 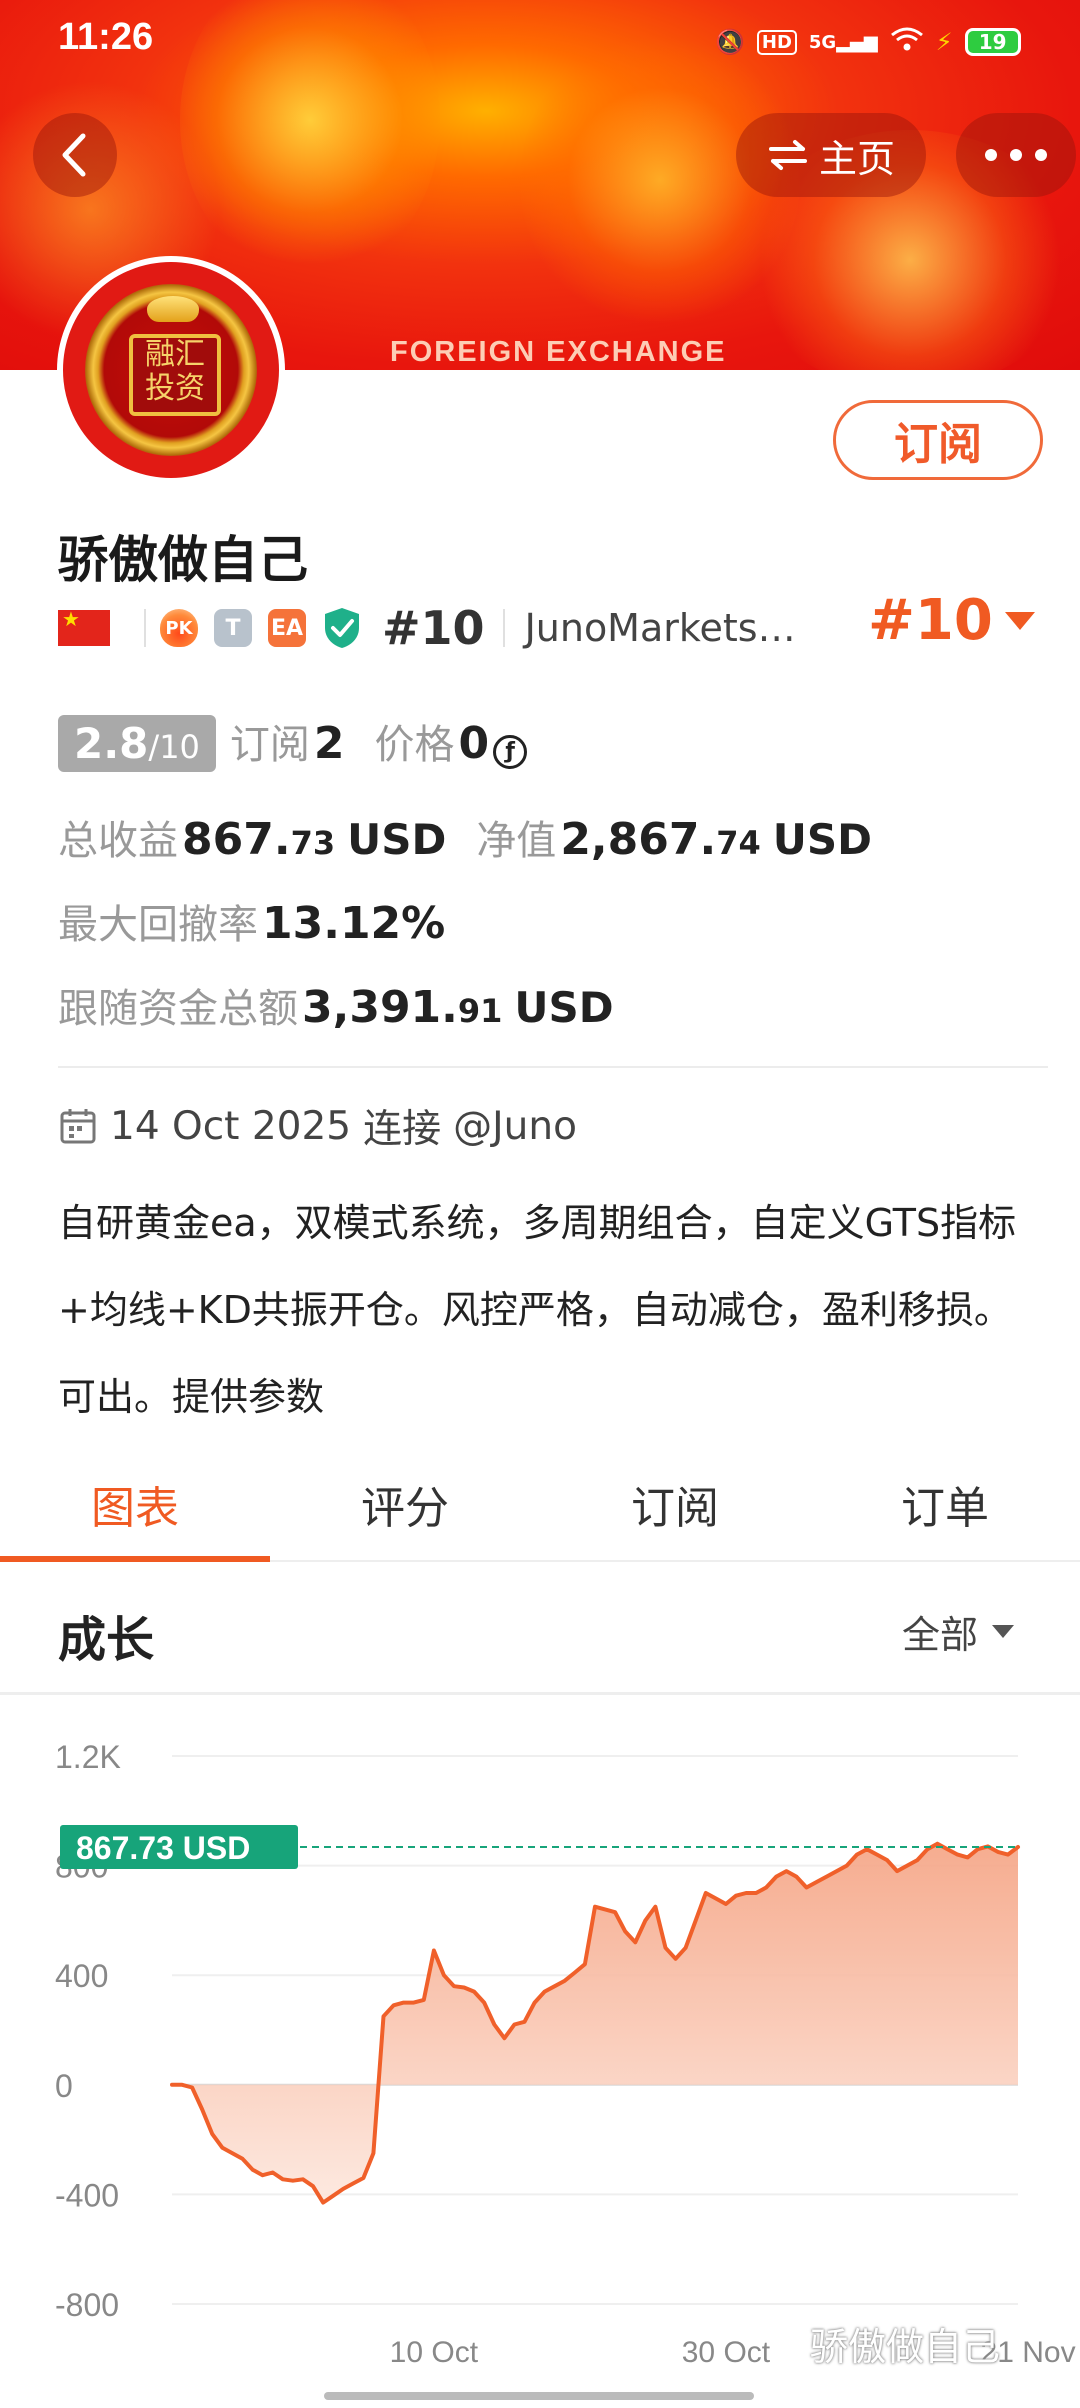 What do you see at coordinates (78, 1126) in the screenshot?
I see `calendar-icon` at bounding box center [78, 1126].